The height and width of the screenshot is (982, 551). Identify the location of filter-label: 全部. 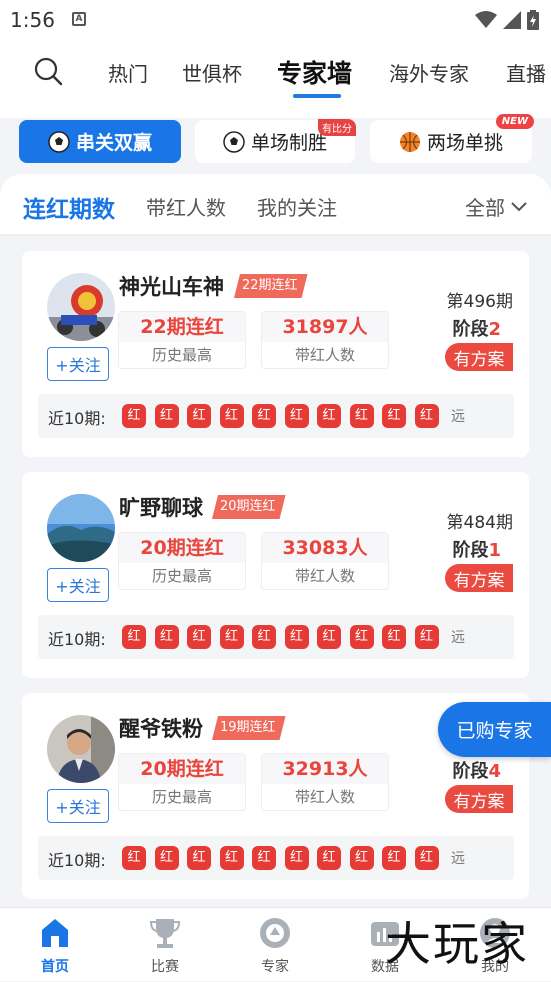
(485, 208).